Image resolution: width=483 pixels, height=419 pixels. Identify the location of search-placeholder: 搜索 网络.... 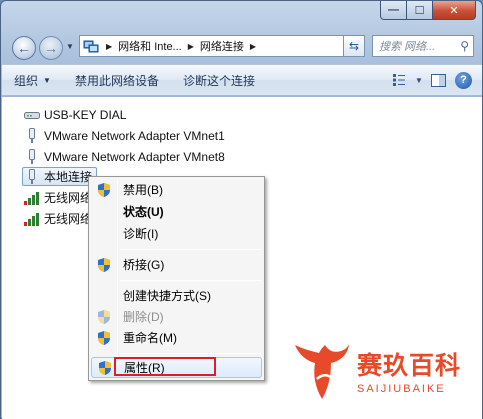
(407, 47).